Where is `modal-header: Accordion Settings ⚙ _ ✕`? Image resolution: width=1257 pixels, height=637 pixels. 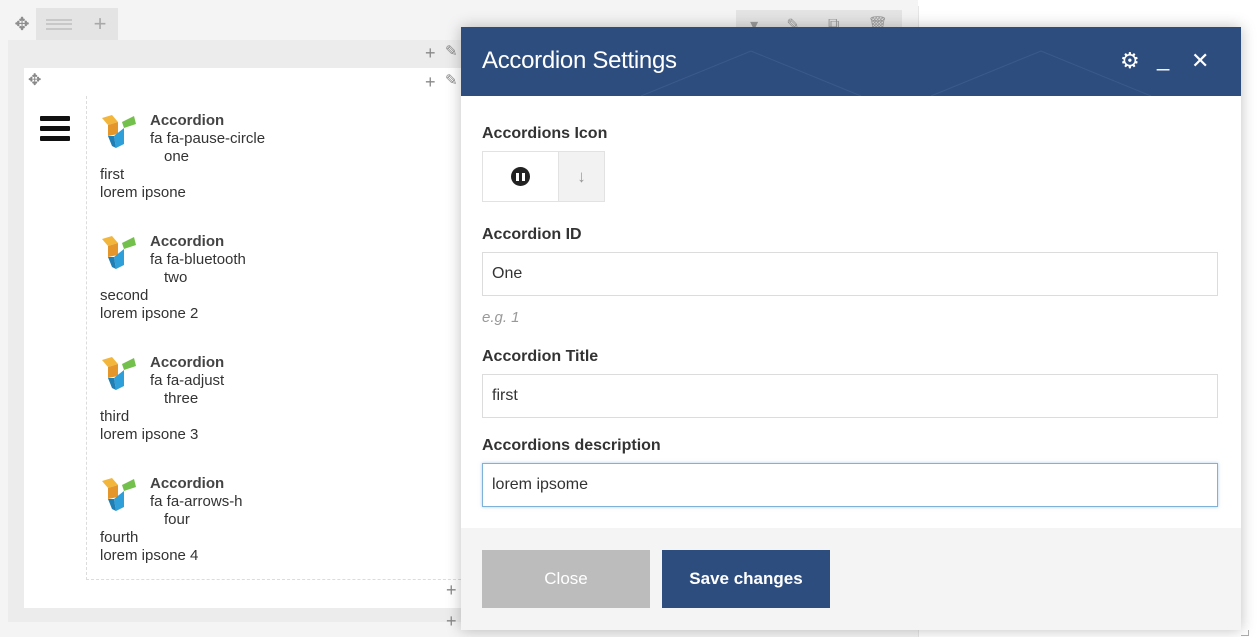 modal-header: Accordion Settings ⚙ _ ✕ is located at coordinates (851, 61).